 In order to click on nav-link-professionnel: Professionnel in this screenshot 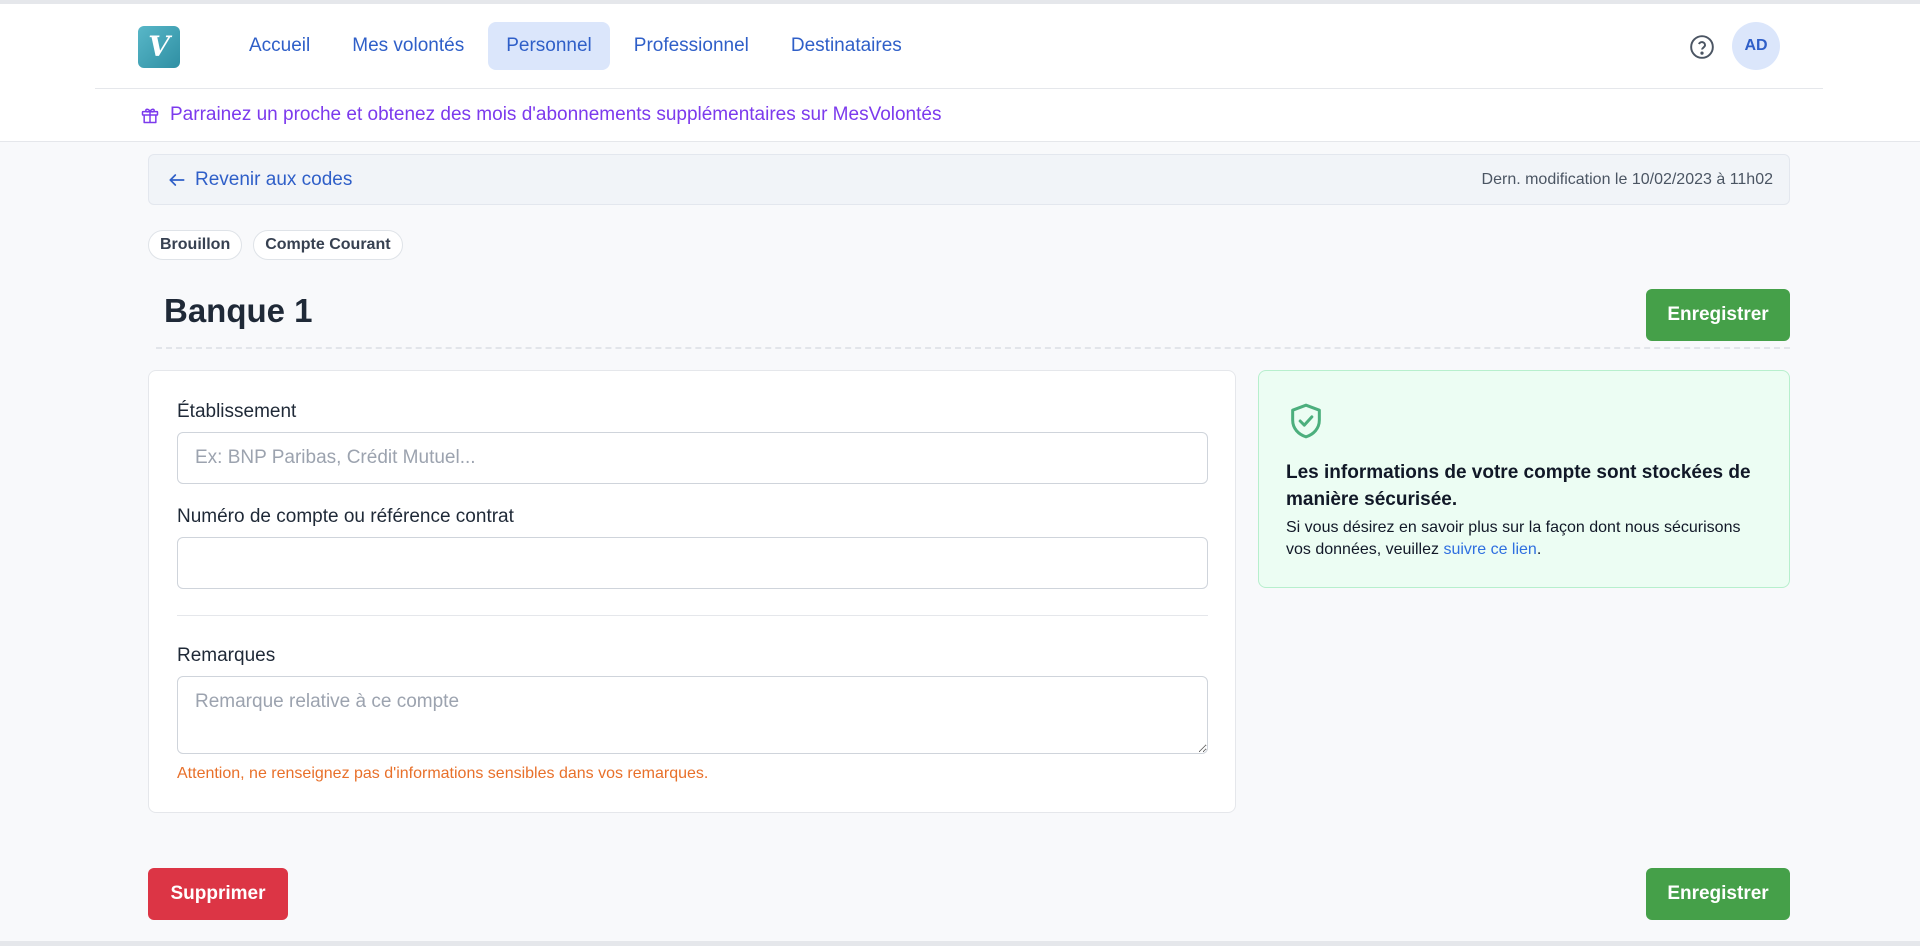, I will do `click(691, 46)`.